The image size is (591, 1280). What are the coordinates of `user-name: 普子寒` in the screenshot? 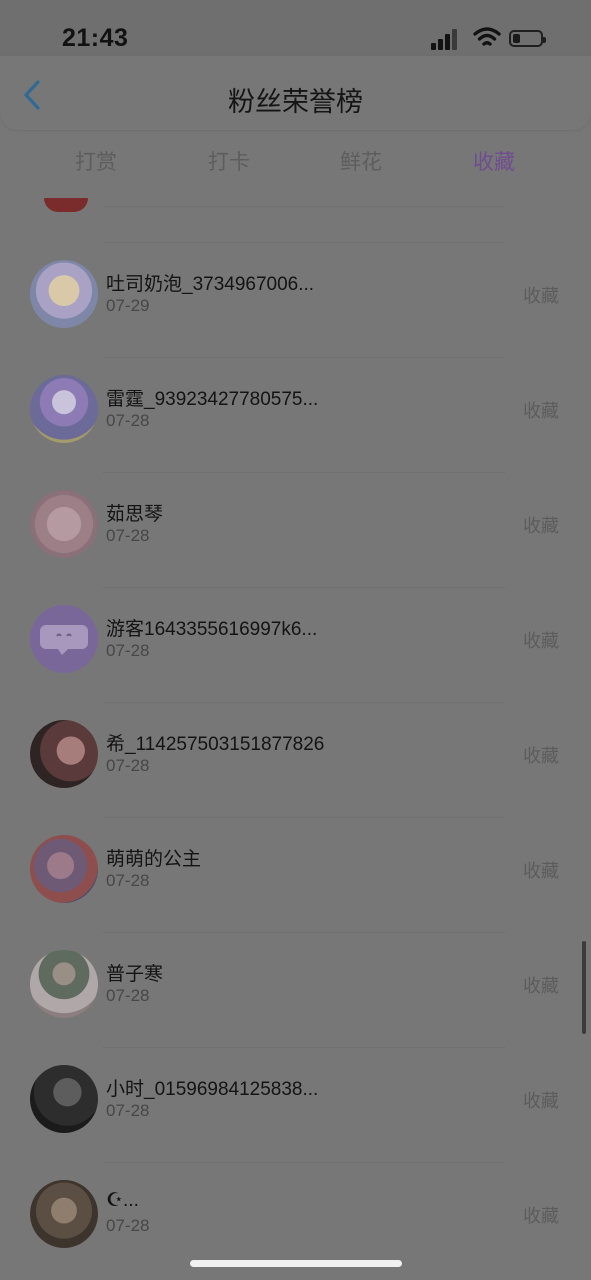 It's located at (135, 974).